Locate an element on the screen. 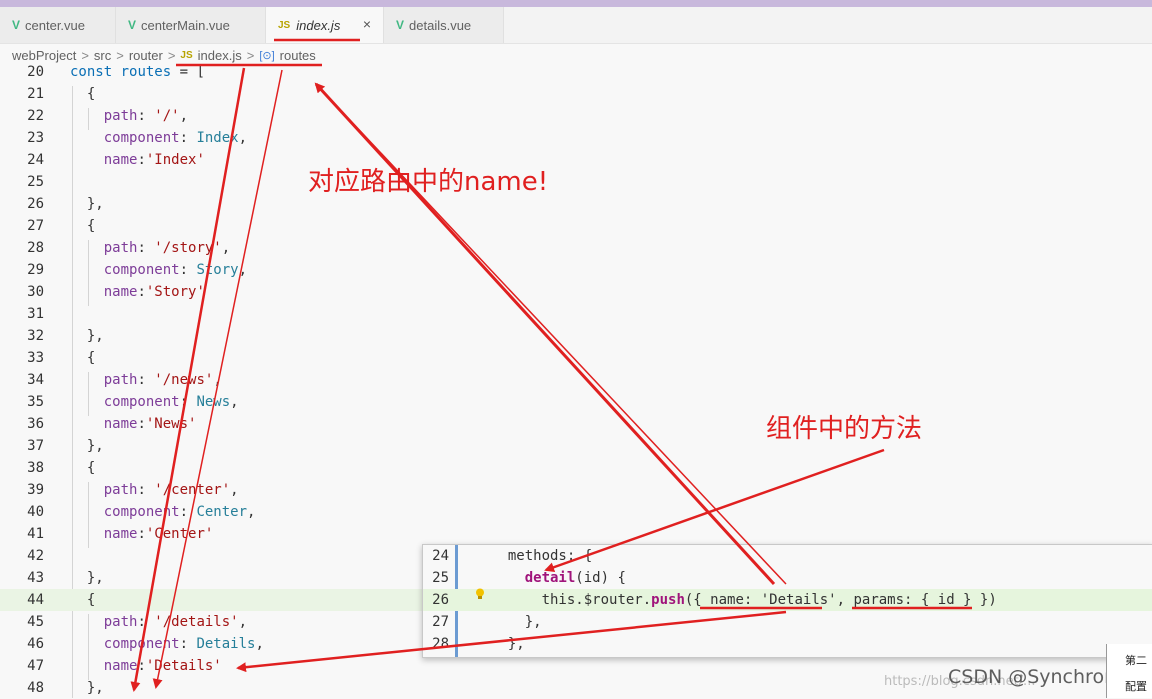 The image size is (1152, 699). code-line: 27 { is located at coordinates (576, 226).